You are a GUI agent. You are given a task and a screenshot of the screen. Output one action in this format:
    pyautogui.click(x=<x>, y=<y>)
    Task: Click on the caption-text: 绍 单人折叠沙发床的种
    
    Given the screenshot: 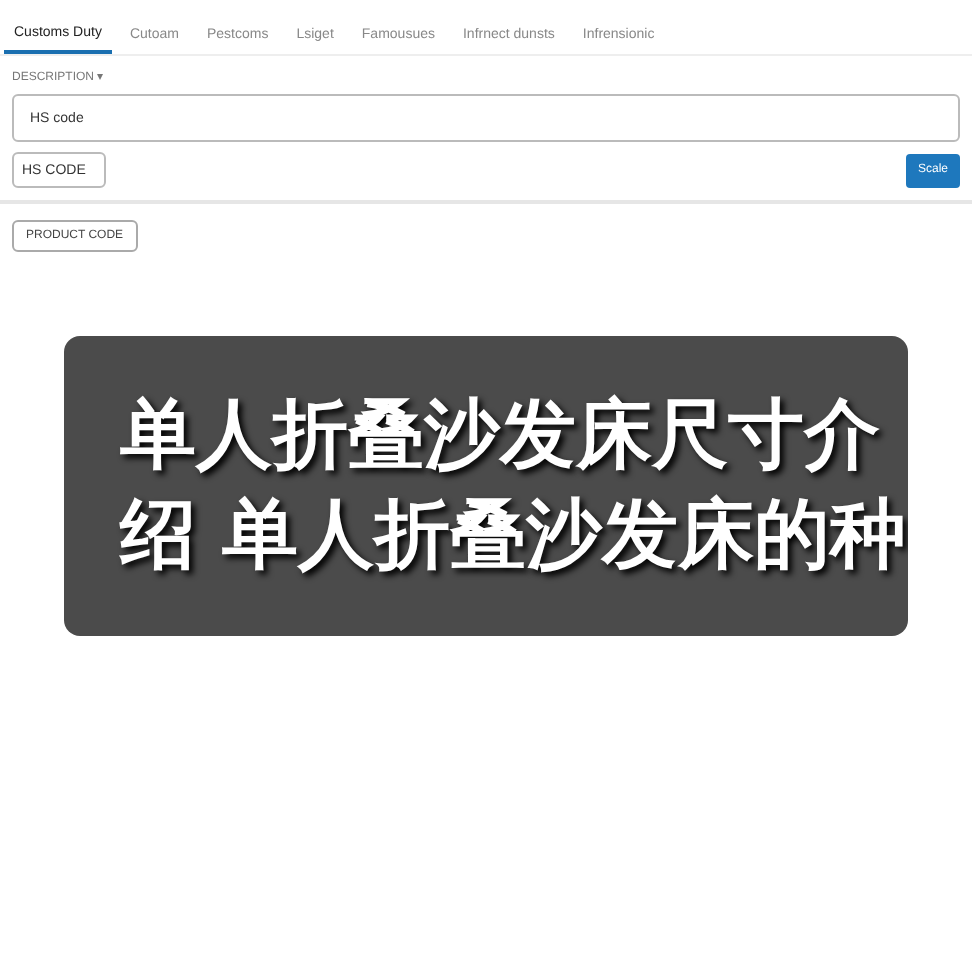 What is the action you would take?
    pyautogui.click(x=514, y=536)
    